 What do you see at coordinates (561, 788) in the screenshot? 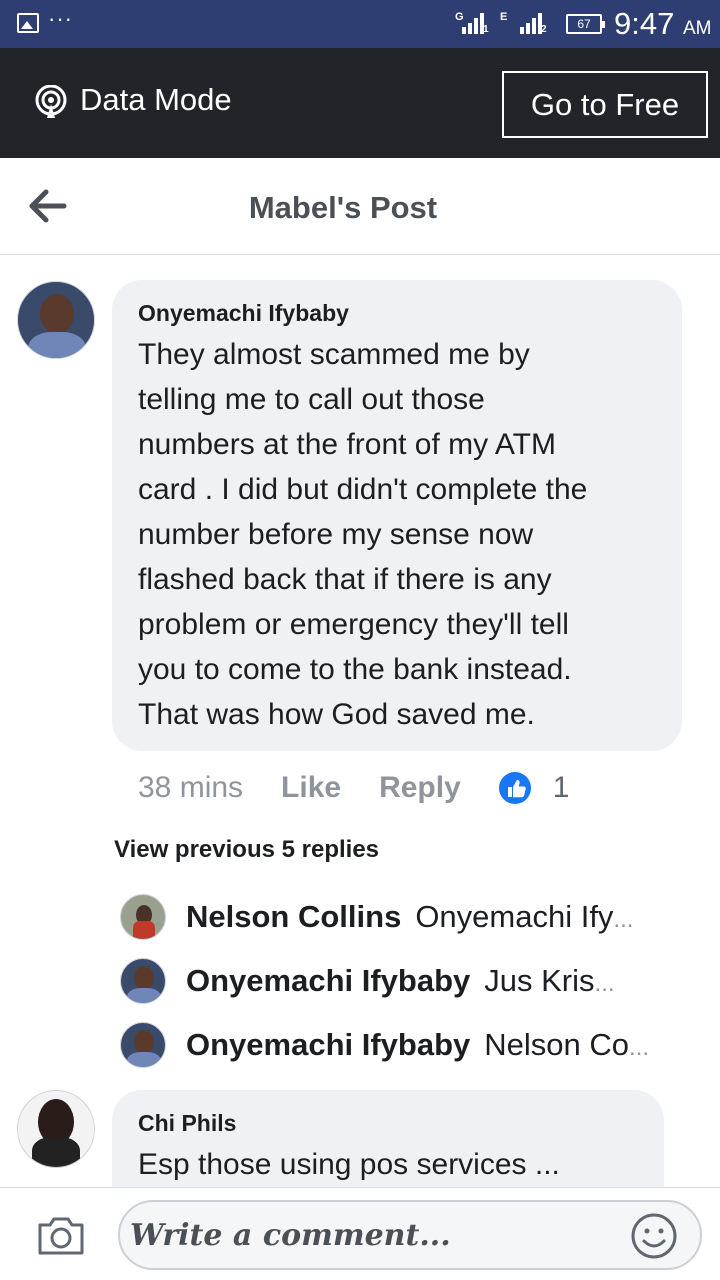
I see `like-count: 1` at bounding box center [561, 788].